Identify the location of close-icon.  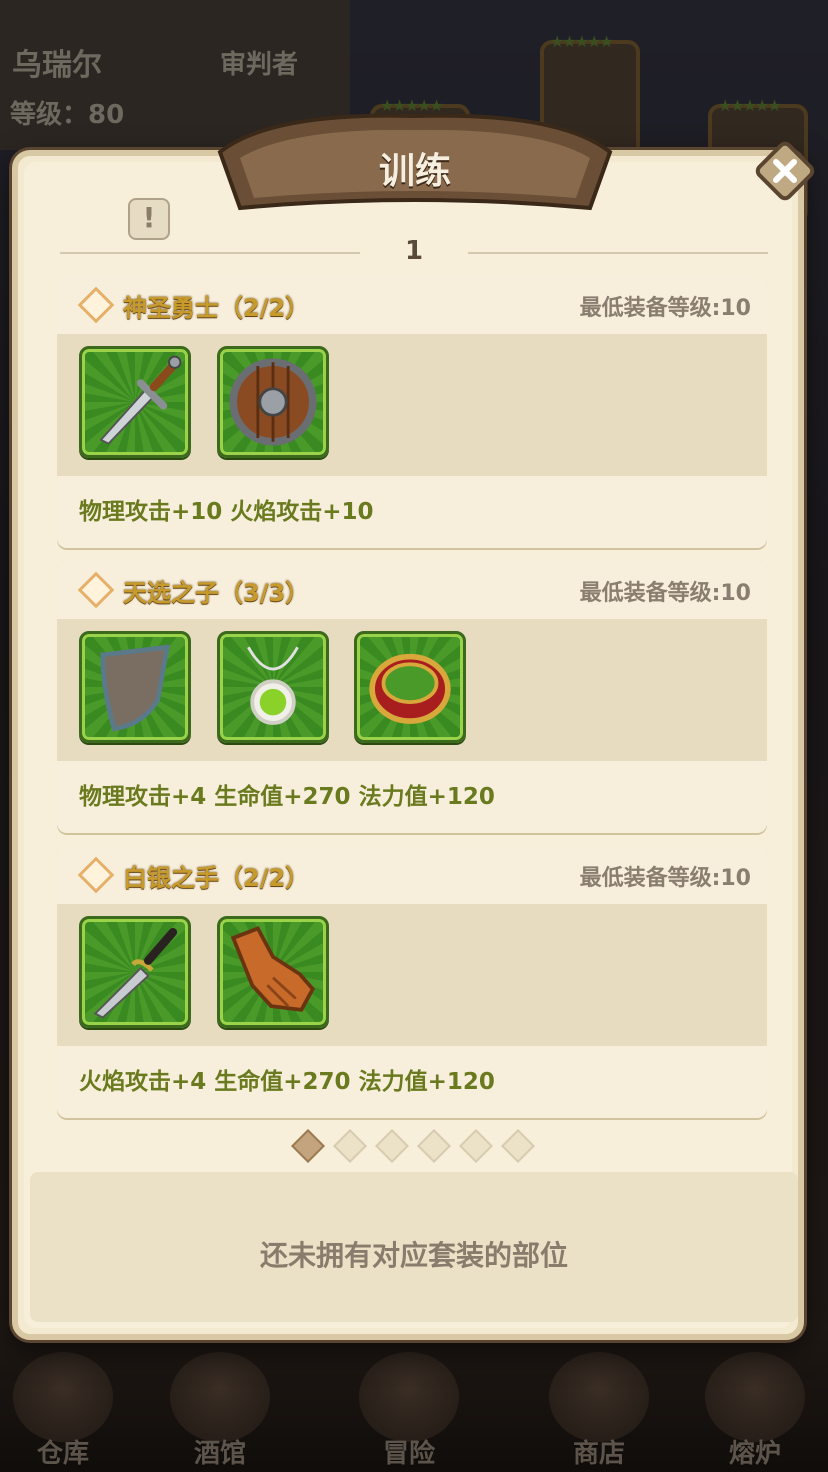
(785, 171).